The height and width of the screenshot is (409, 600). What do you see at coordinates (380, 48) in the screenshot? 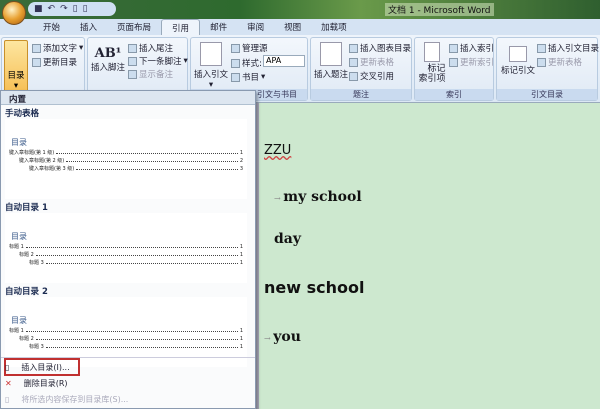
I see `insert-table-of-figures-button: 插入图表目录` at bounding box center [380, 48].